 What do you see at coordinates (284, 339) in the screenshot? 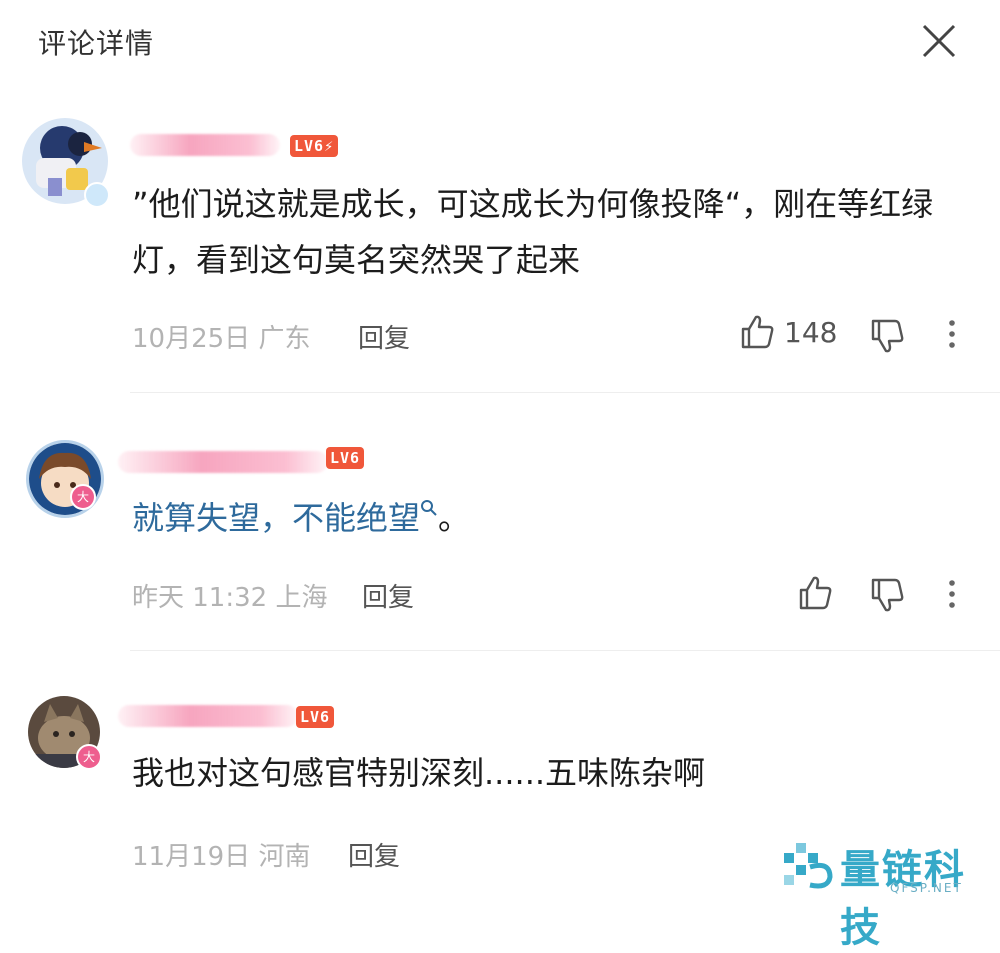
I see `comment-location: 广东` at bounding box center [284, 339].